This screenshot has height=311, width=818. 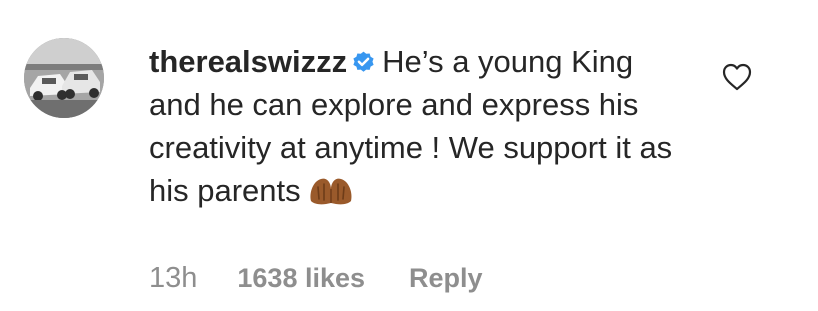 I want to click on comment-username: therealswizzz, so click(x=248, y=61).